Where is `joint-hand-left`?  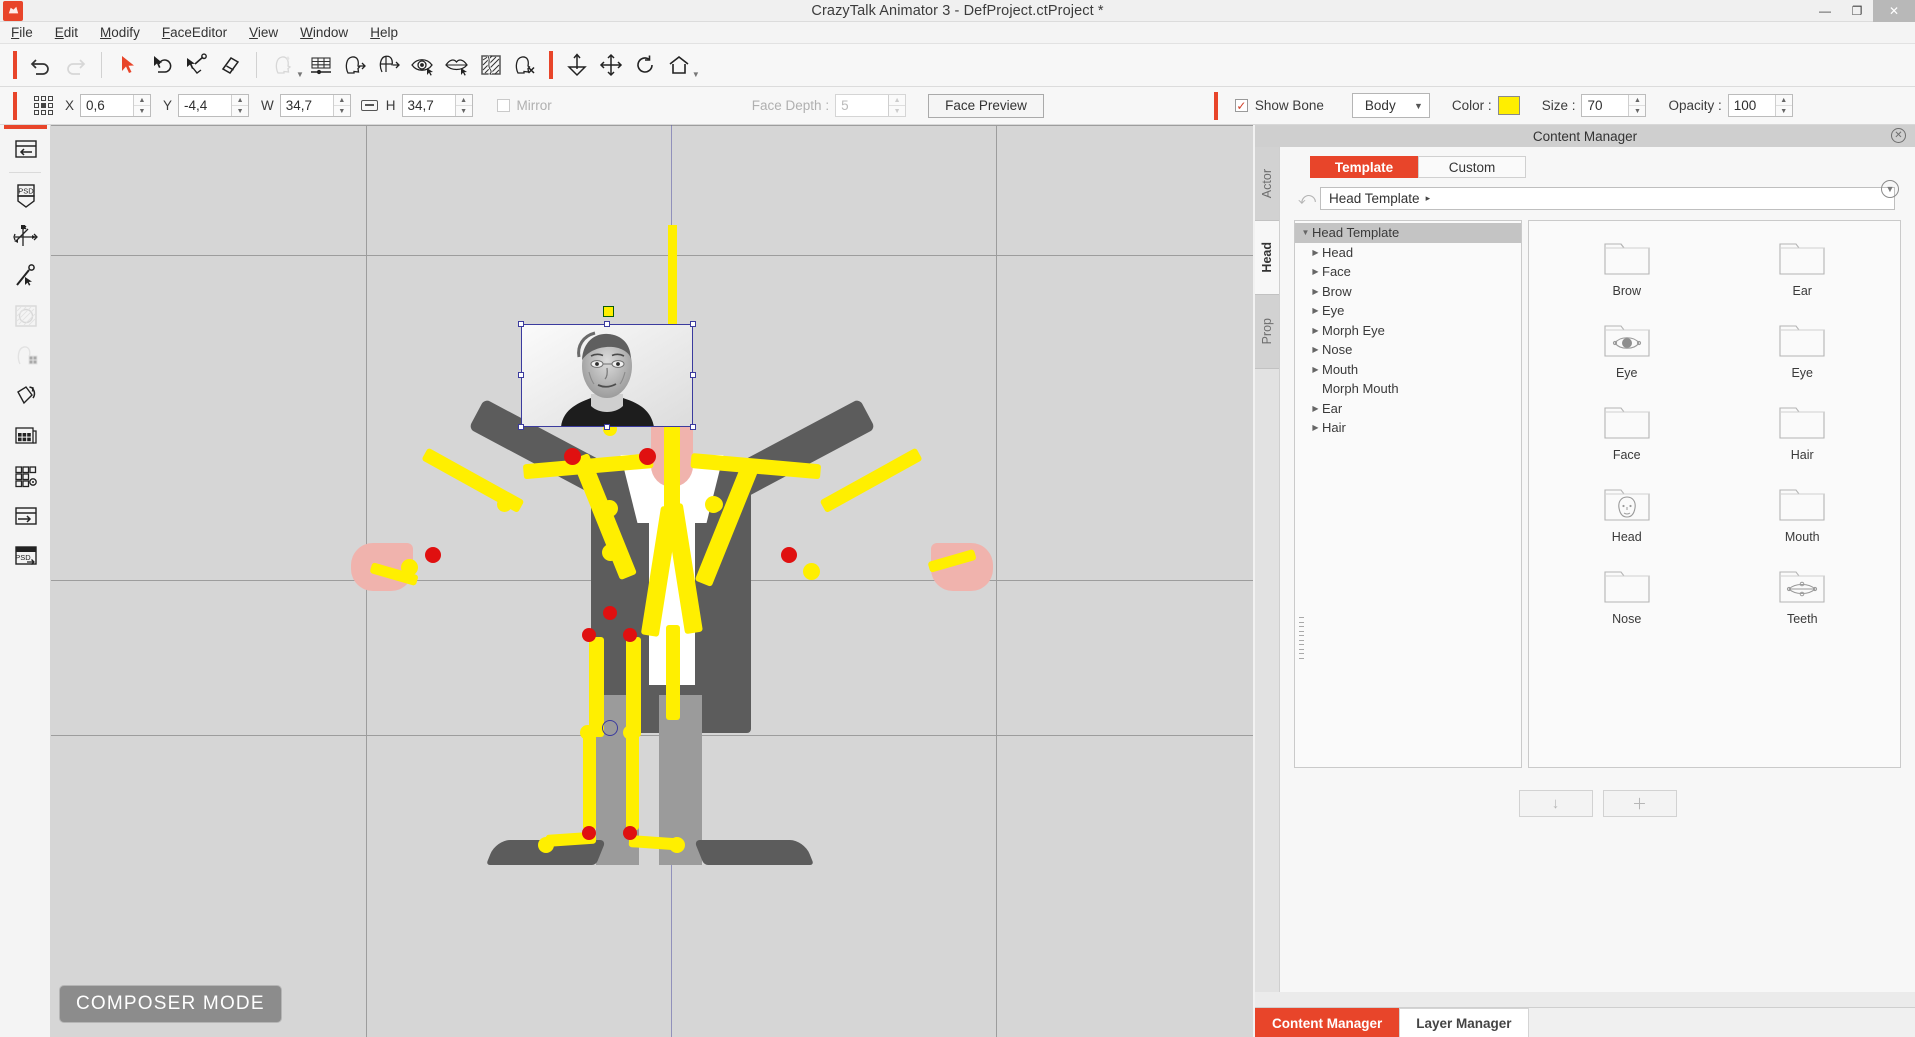 joint-hand-left is located at coordinates (409, 567).